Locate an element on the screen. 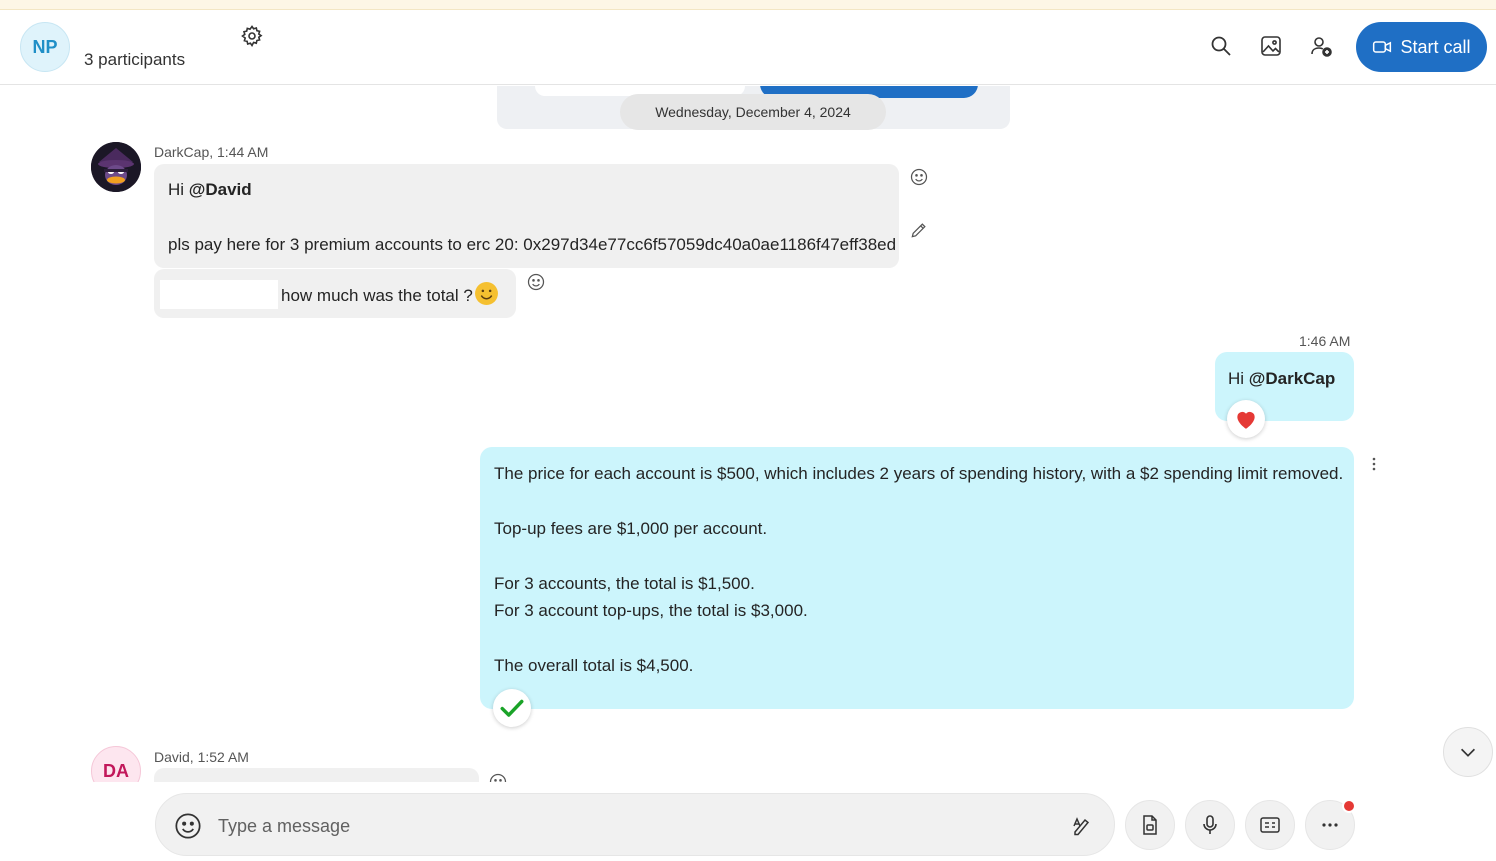  chevron-down-icon is located at coordinates (1468, 752).